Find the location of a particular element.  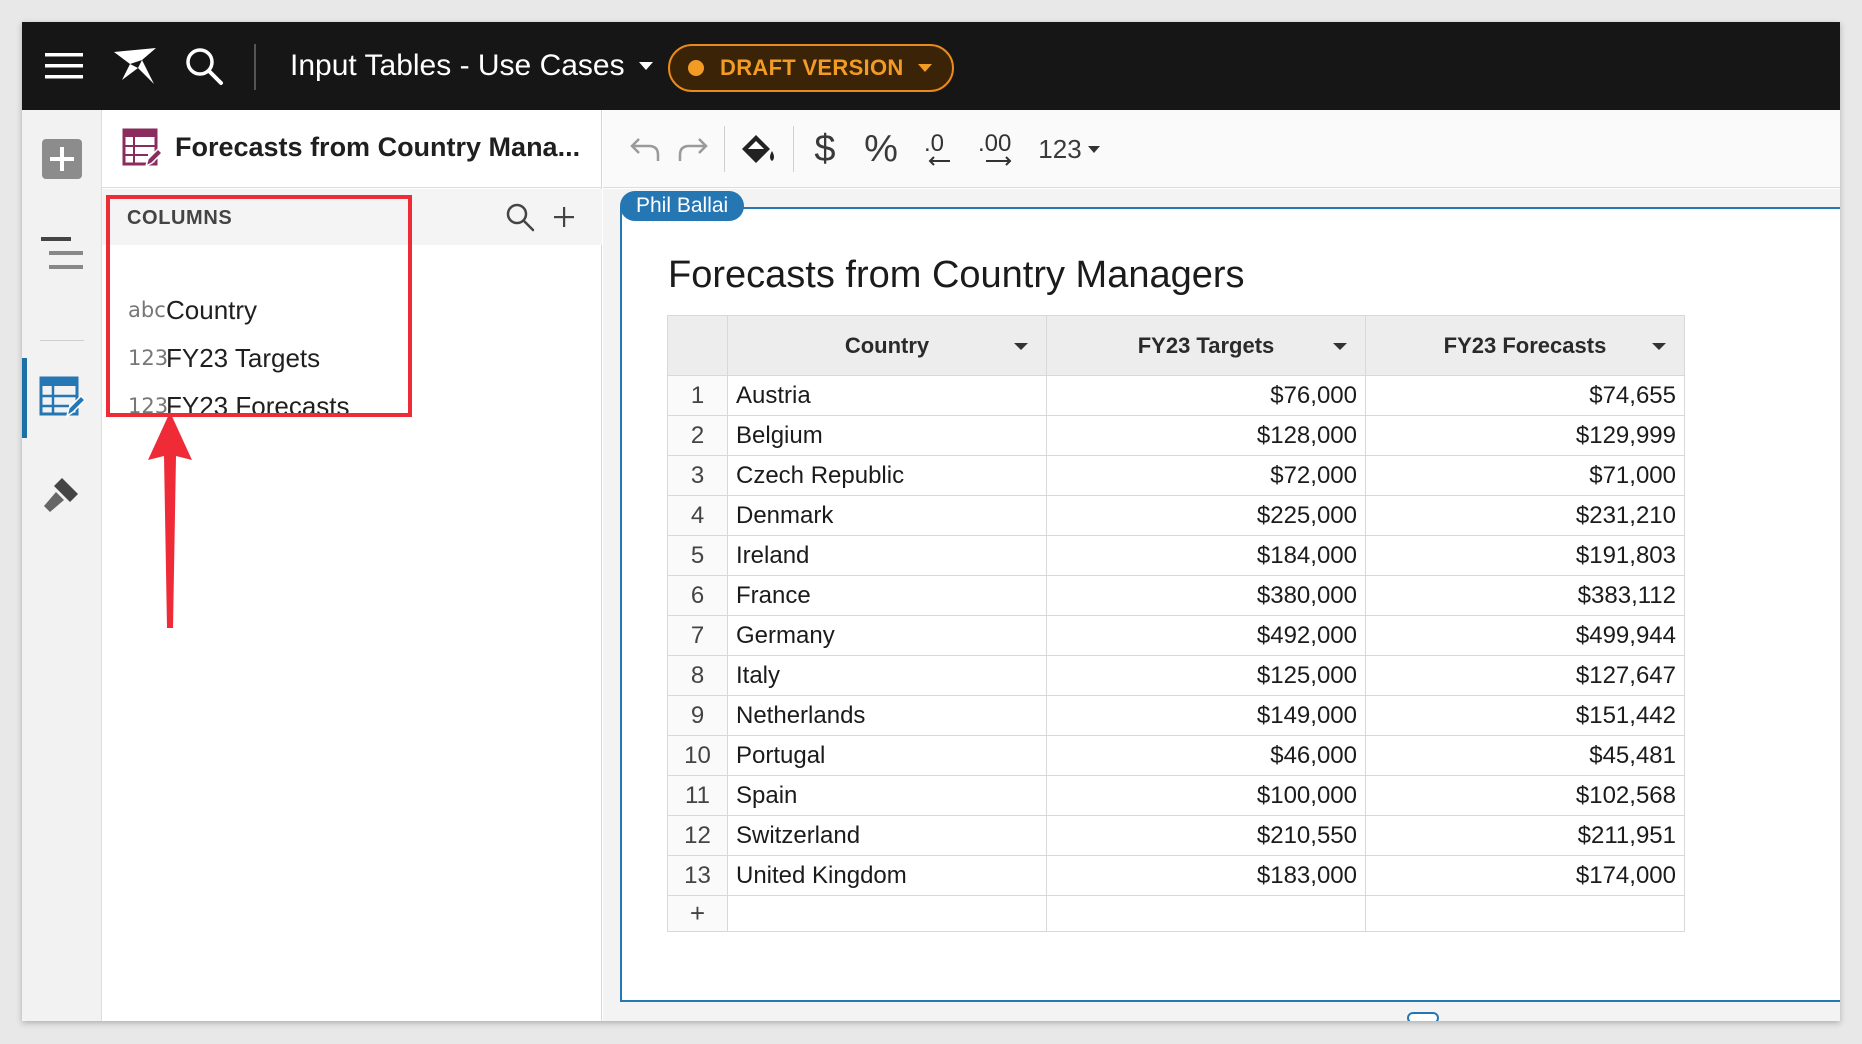

cell-country: Spain is located at coordinates (887, 795).